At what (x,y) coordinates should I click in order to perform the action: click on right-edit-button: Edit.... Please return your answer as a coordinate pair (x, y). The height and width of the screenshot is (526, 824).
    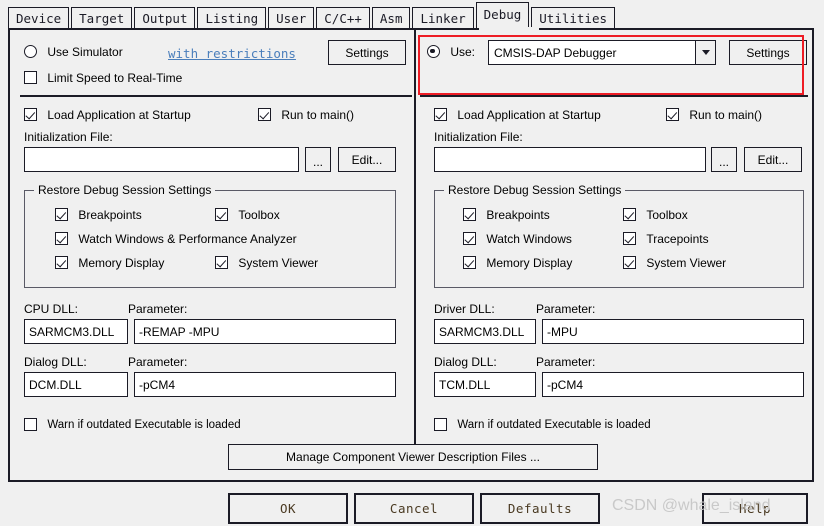
    Looking at the image, I should click on (773, 159).